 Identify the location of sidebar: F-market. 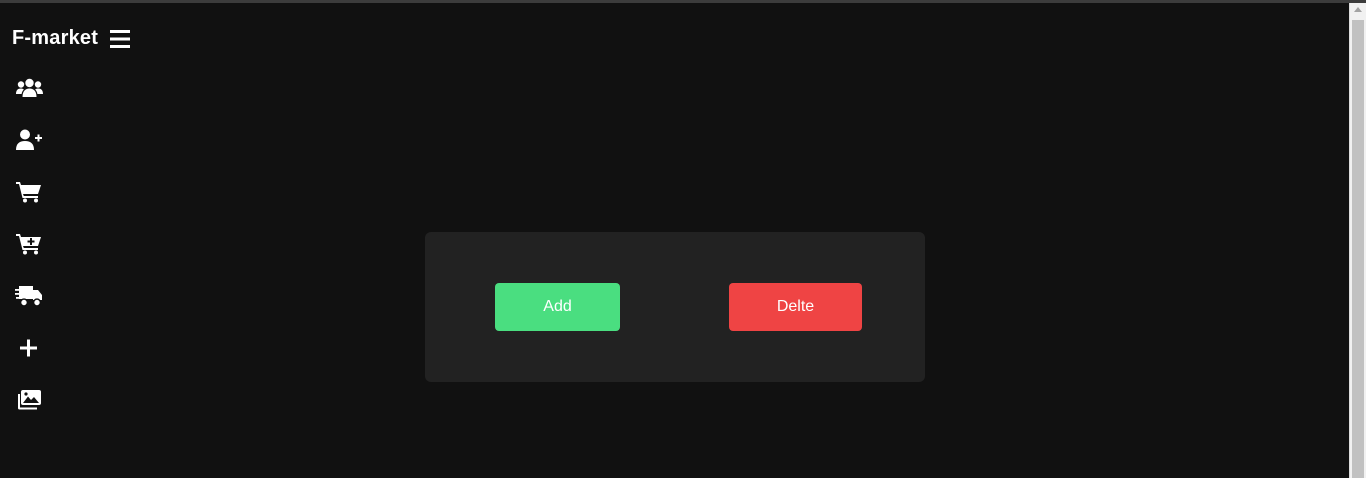
(80, 240).